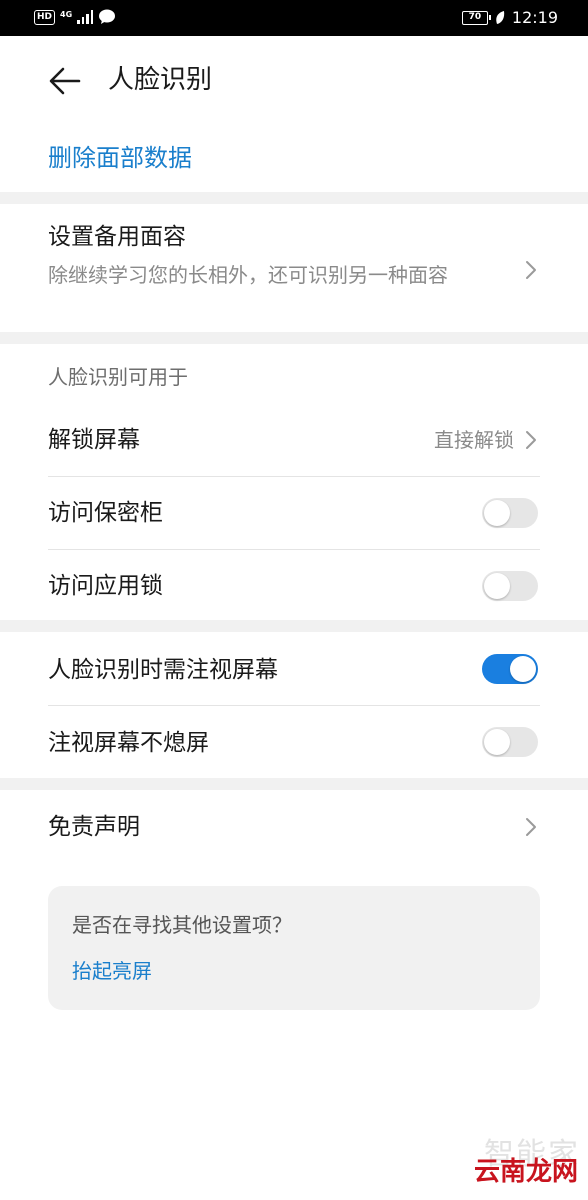  Describe the element at coordinates (160, 80) in the screenshot. I see `page-title: 人脸识别` at that location.